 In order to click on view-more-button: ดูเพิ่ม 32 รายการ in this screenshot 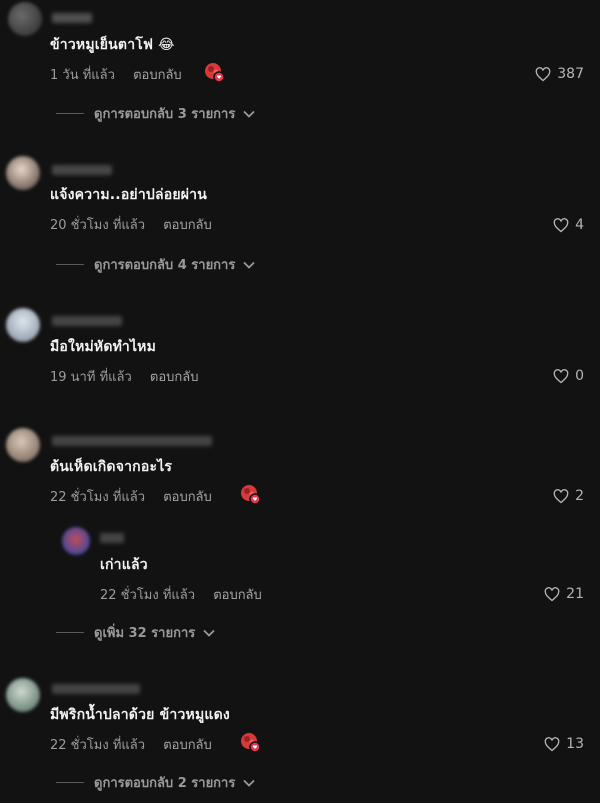, I will do `click(135, 632)`.